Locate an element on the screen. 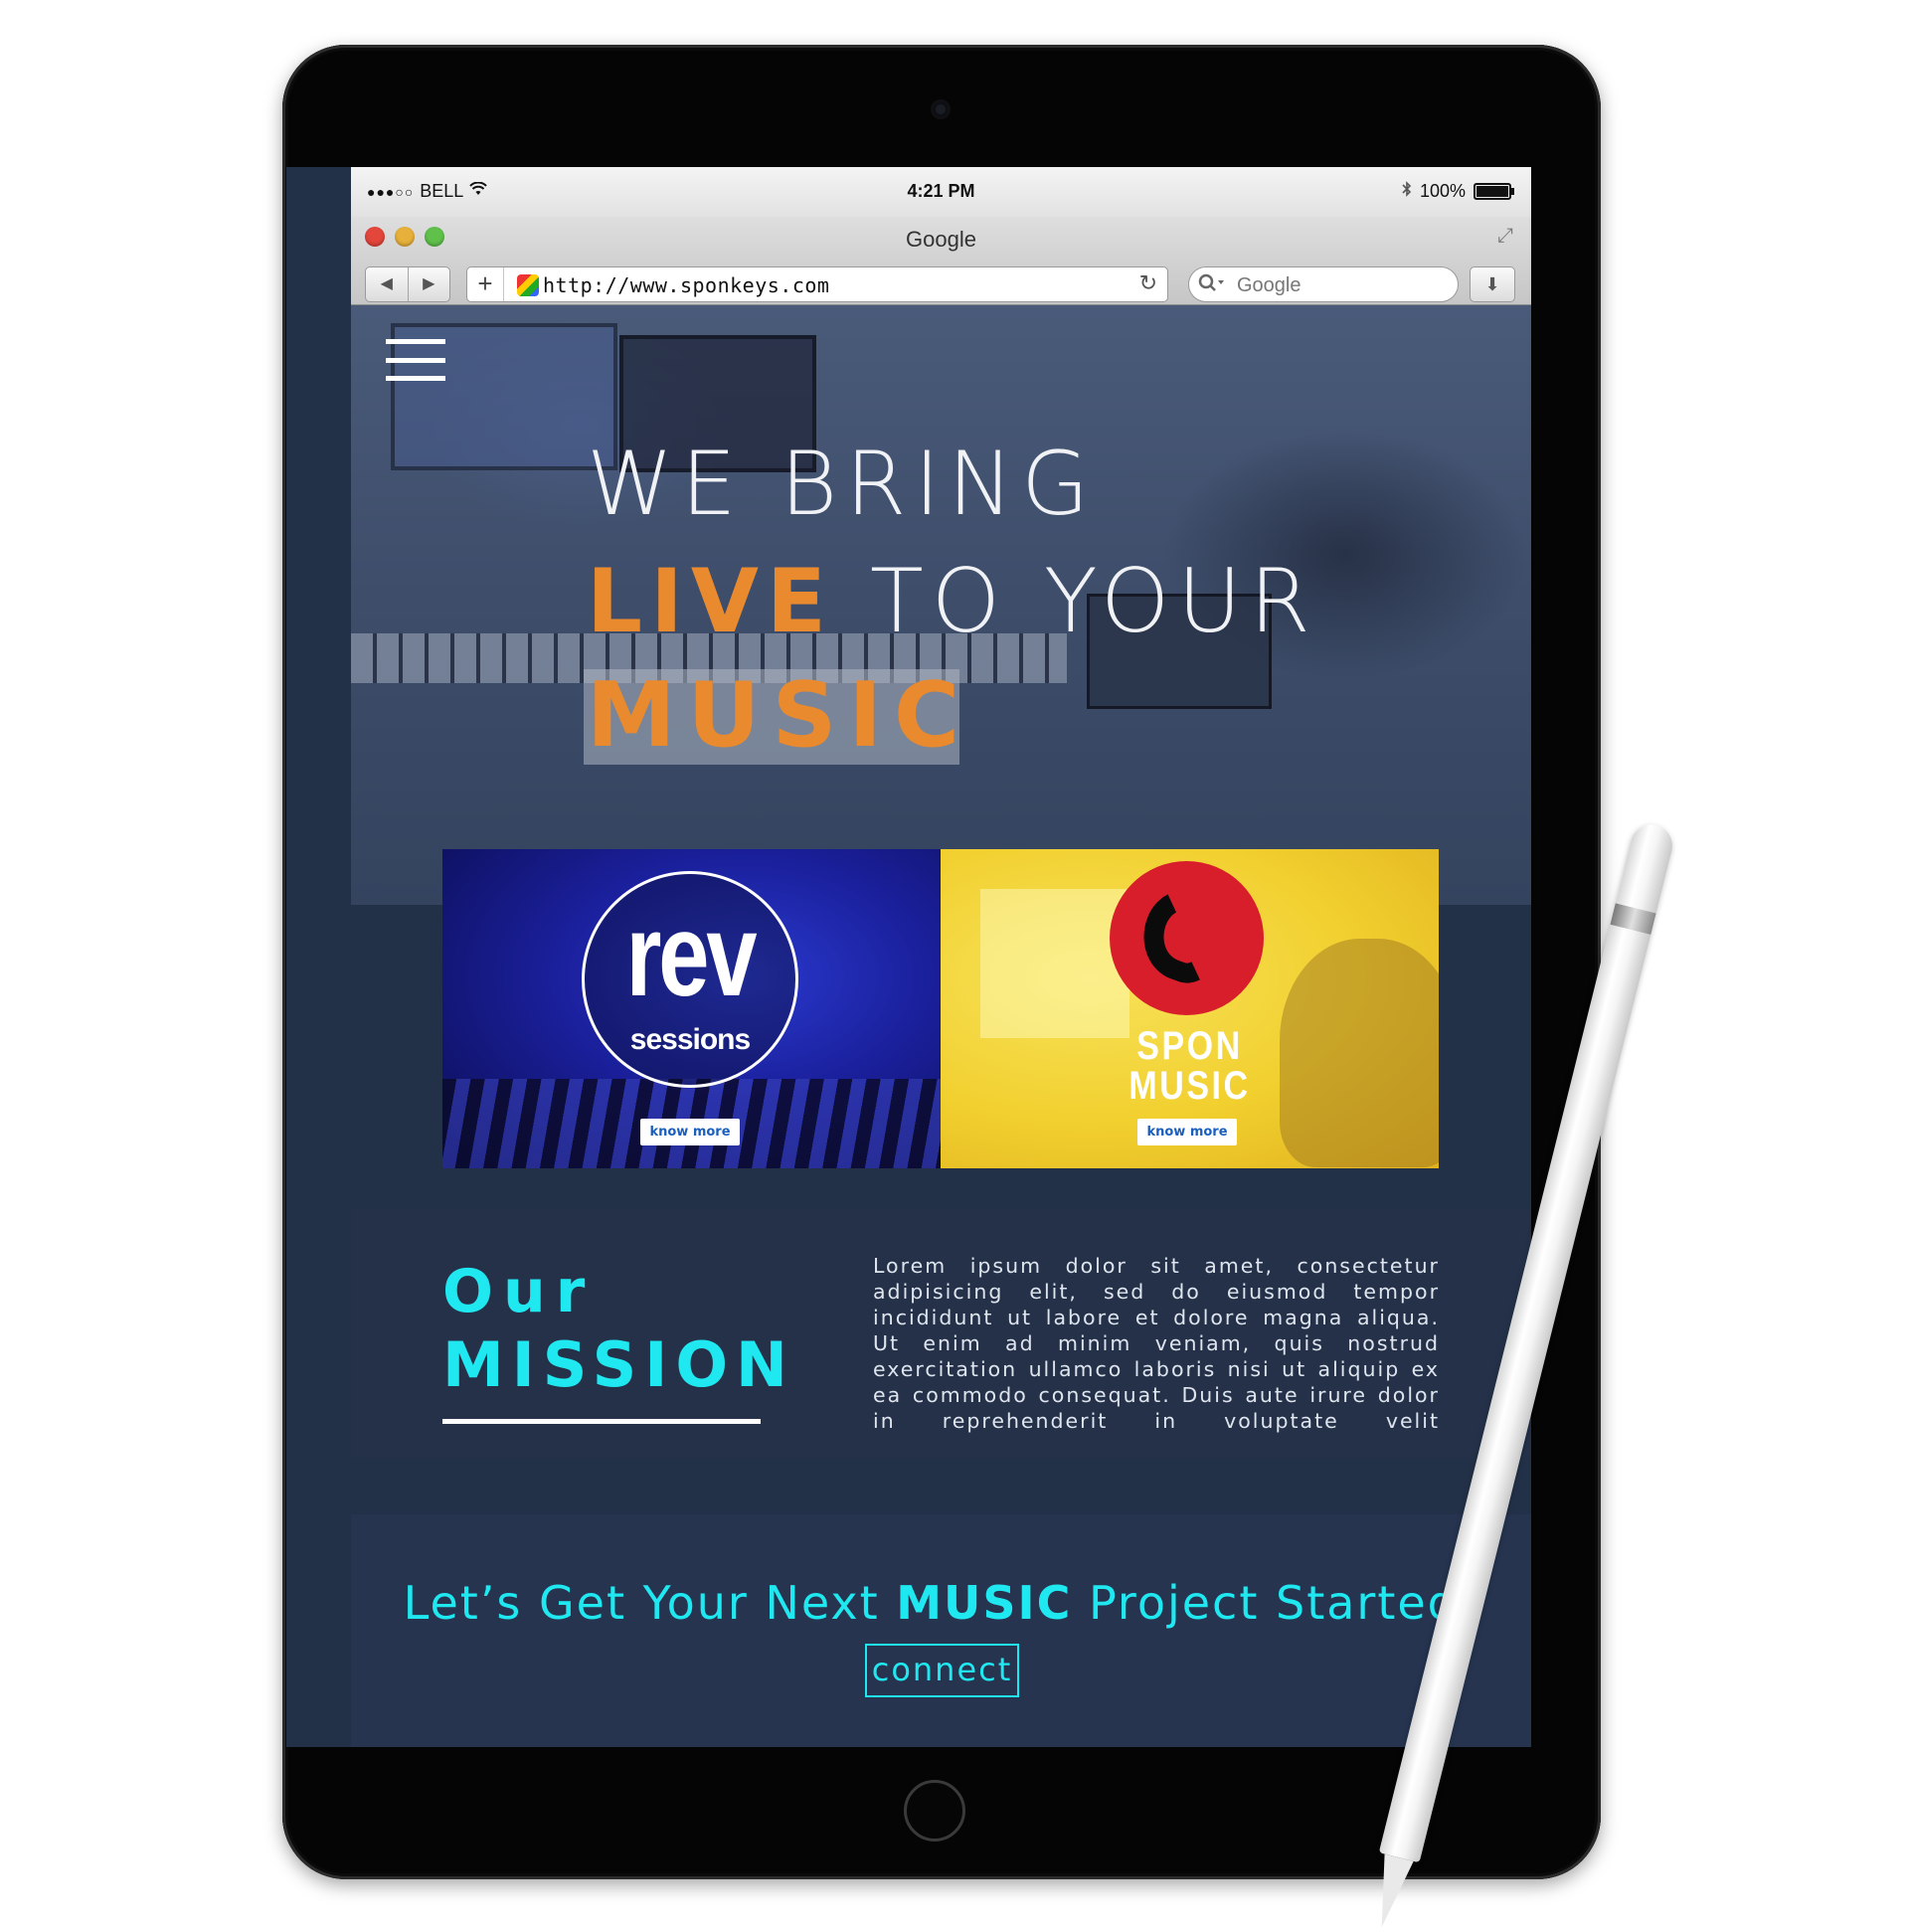  rev-logo-text: rev is located at coordinates (691, 955).